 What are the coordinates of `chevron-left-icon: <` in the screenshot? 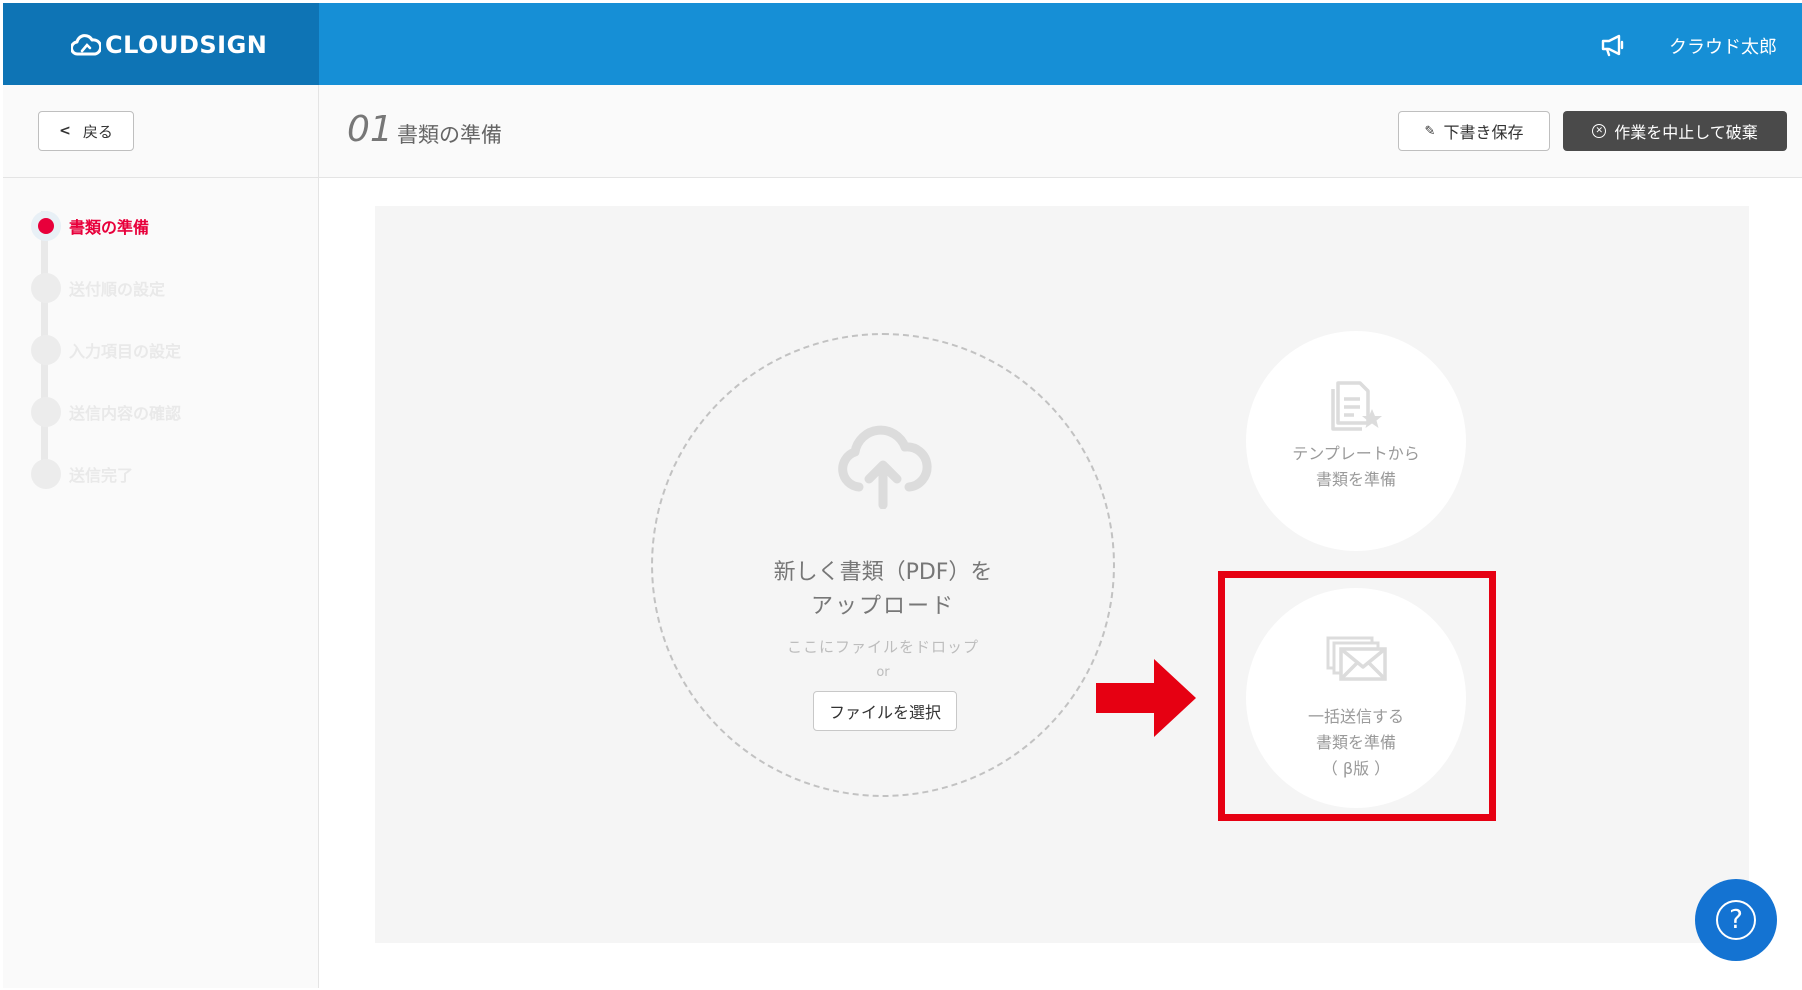 It's located at (65, 131).